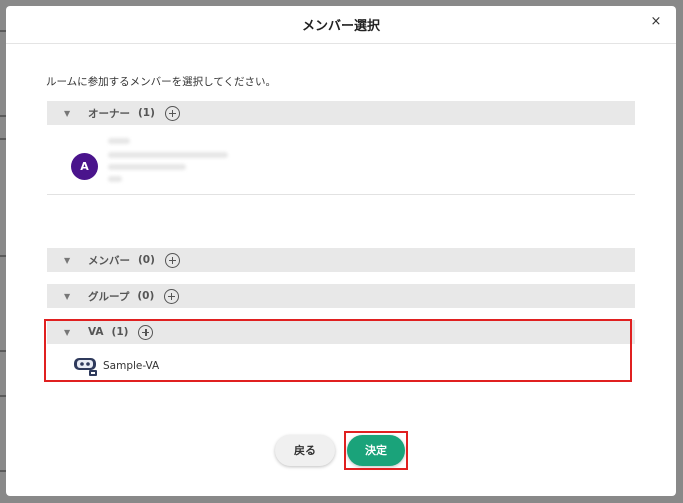  I want to click on highlight-va-section, so click(338, 350).